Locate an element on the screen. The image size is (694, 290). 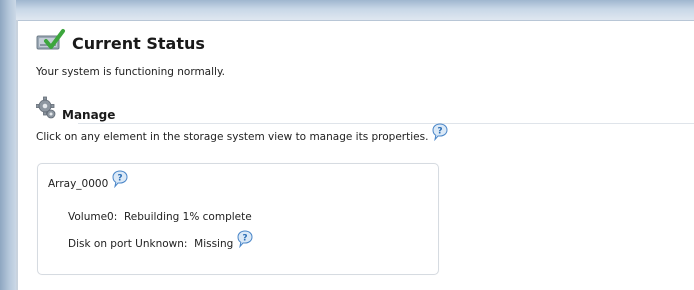
volume-element: Volume0: Rebuilding 1% complete is located at coordinates (160, 217).